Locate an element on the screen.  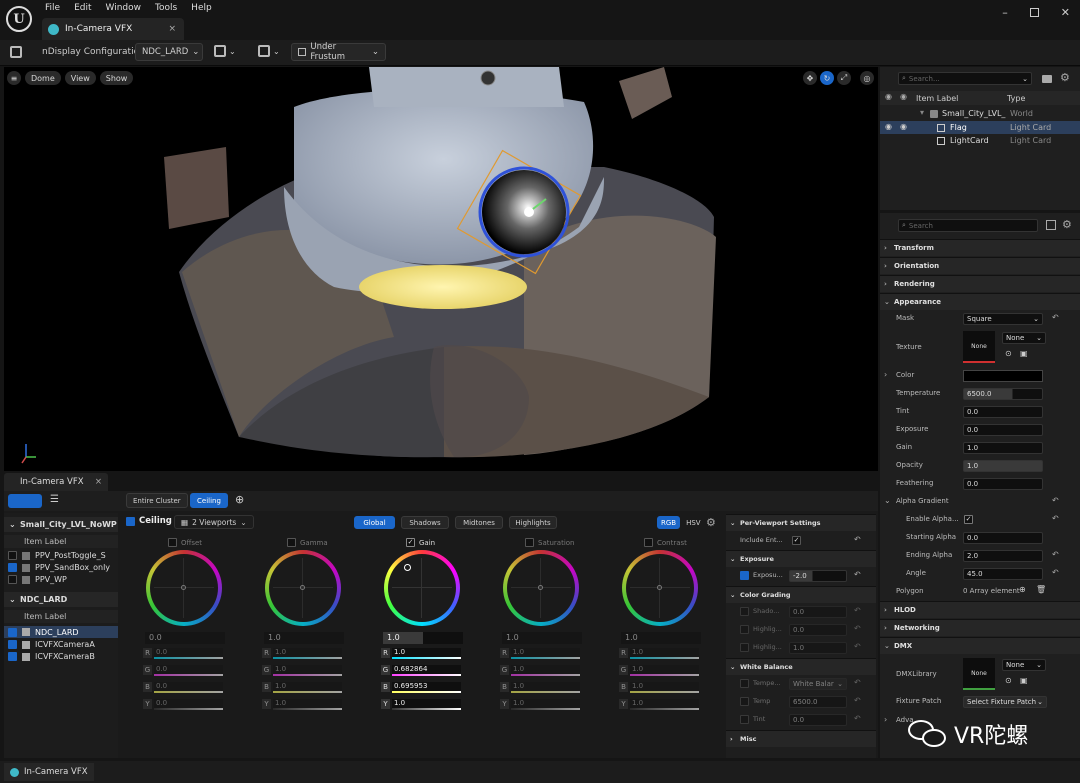
compile-button: ⌄ is located at coordinates (269, 51).